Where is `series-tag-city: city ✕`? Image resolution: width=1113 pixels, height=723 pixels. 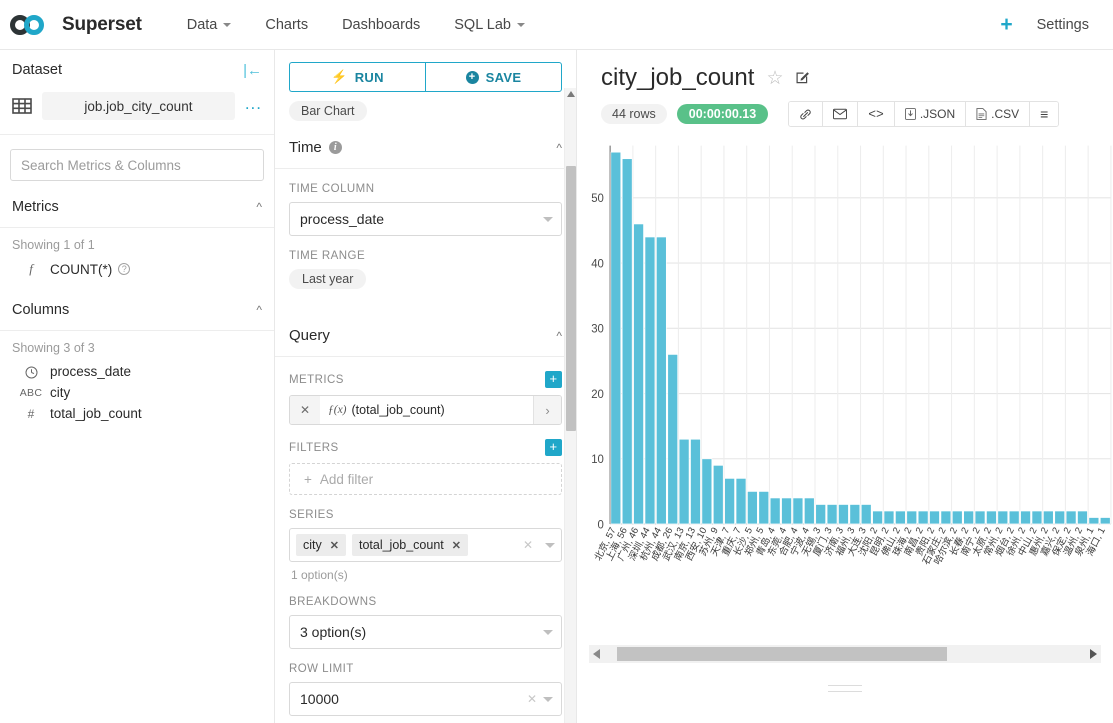
series-tag-city: city ✕ is located at coordinates (321, 545).